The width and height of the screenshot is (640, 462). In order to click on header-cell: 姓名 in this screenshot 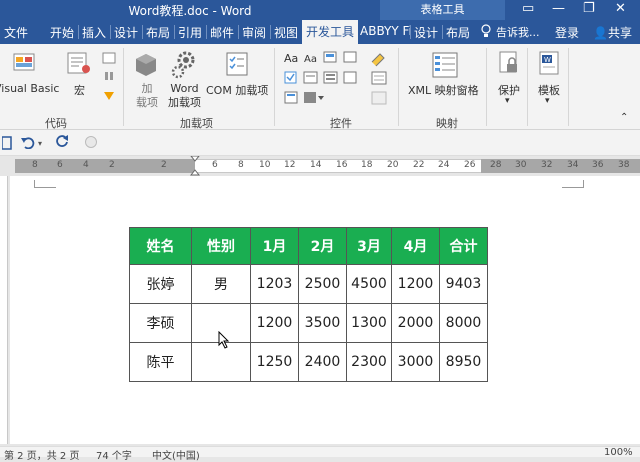, I will do `click(160, 246)`.